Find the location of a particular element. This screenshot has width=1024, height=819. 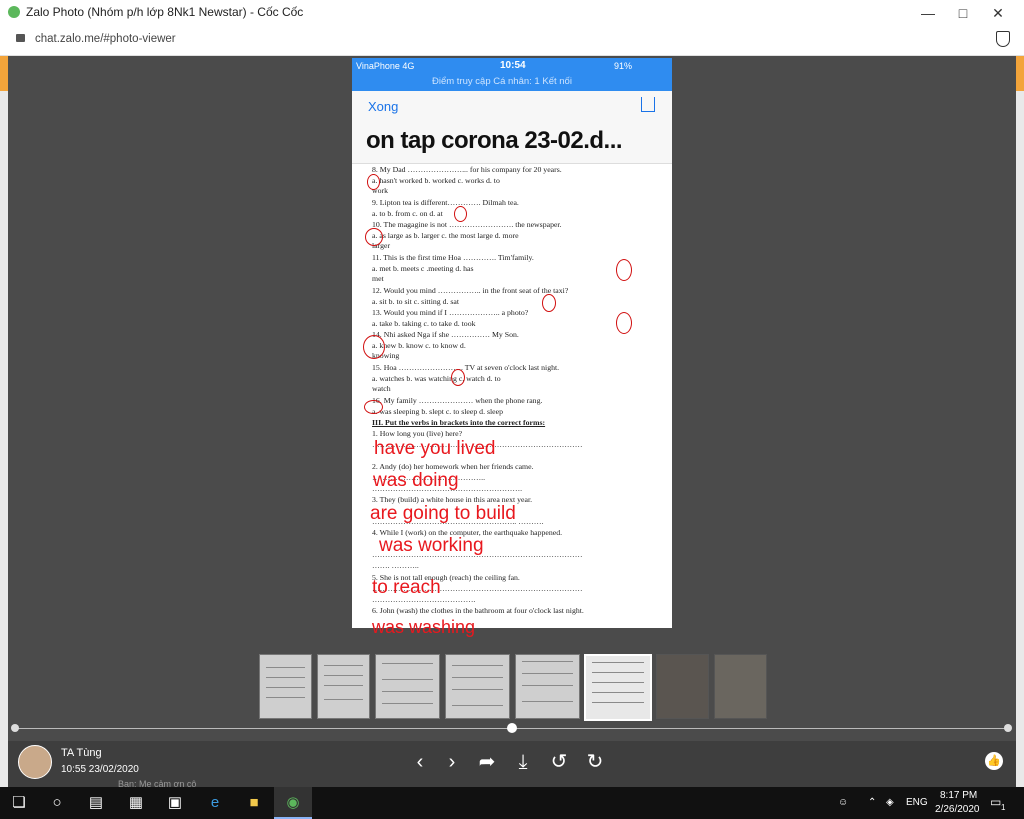

uploader-name: TA Tùng is located at coordinates (81, 753).